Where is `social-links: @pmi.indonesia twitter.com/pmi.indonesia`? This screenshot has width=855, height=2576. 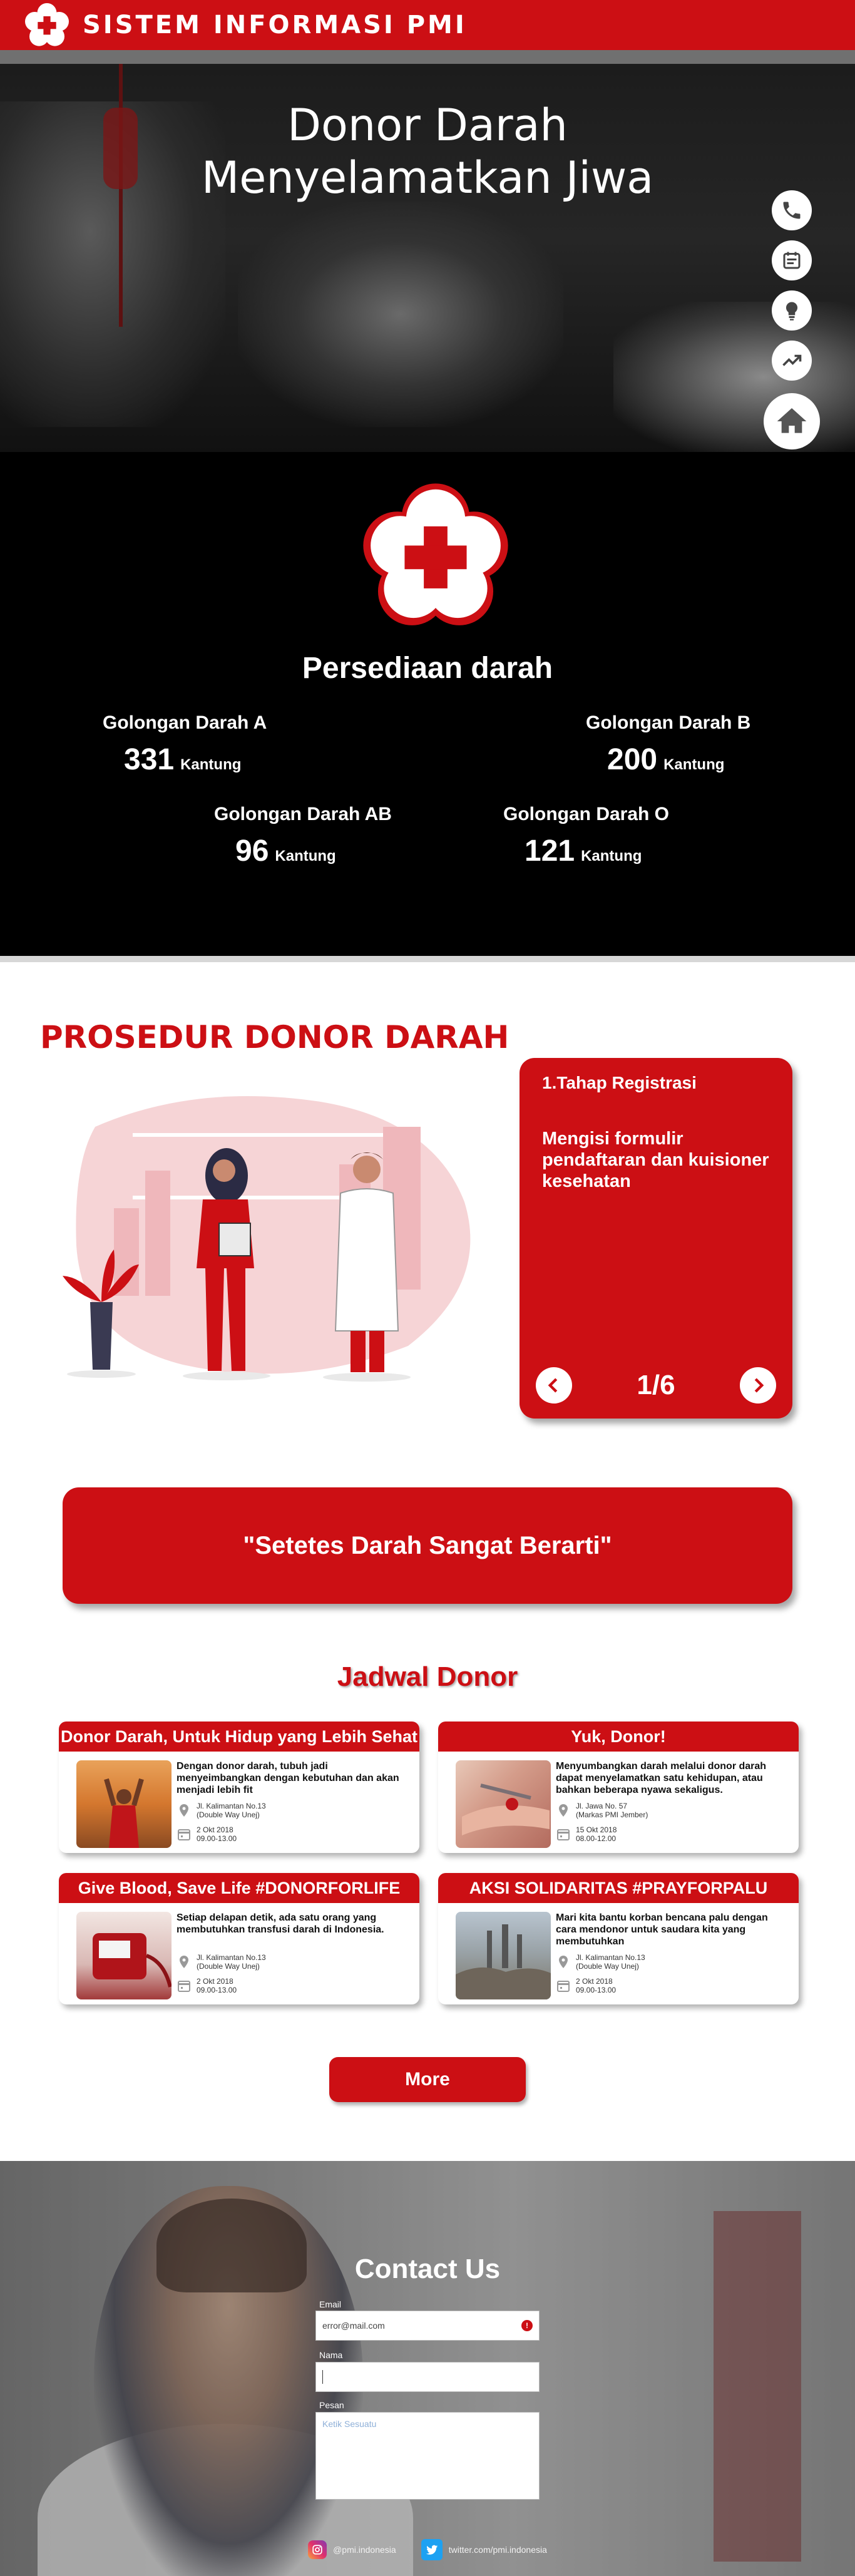 social-links: @pmi.indonesia twitter.com/pmi.indonesia is located at coordinates (427, 2549).